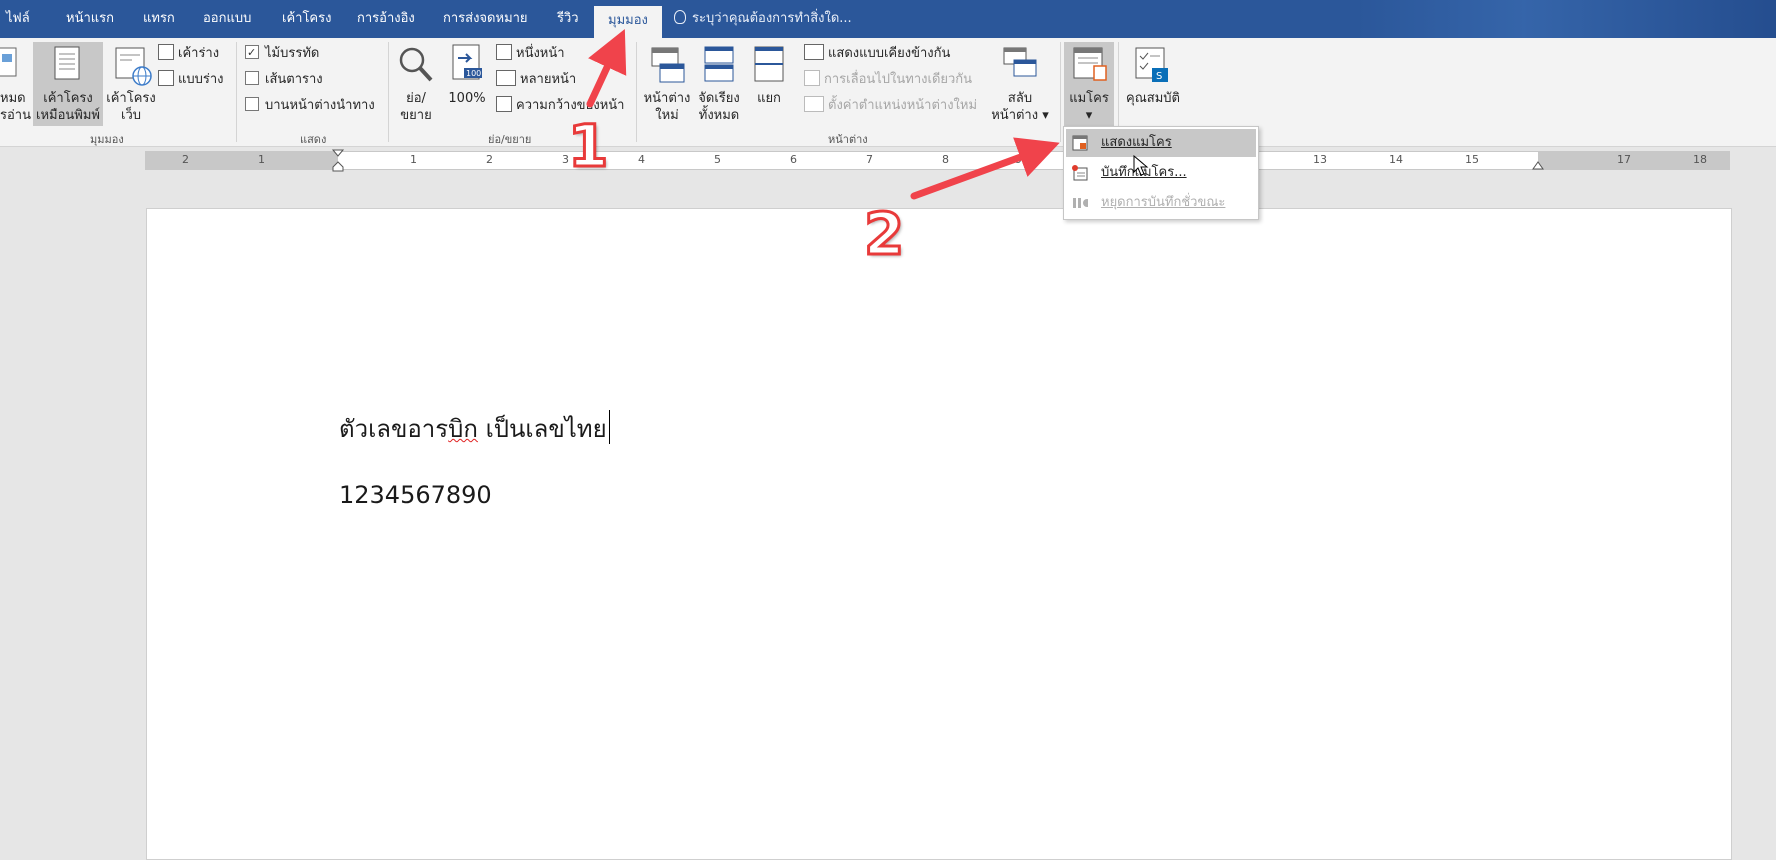 The image size is (1776, 860). What do you see at coordinates (606, 68) in the screenshot?
I see `arrow-to-view-tab` at bounding box center [606, 68].